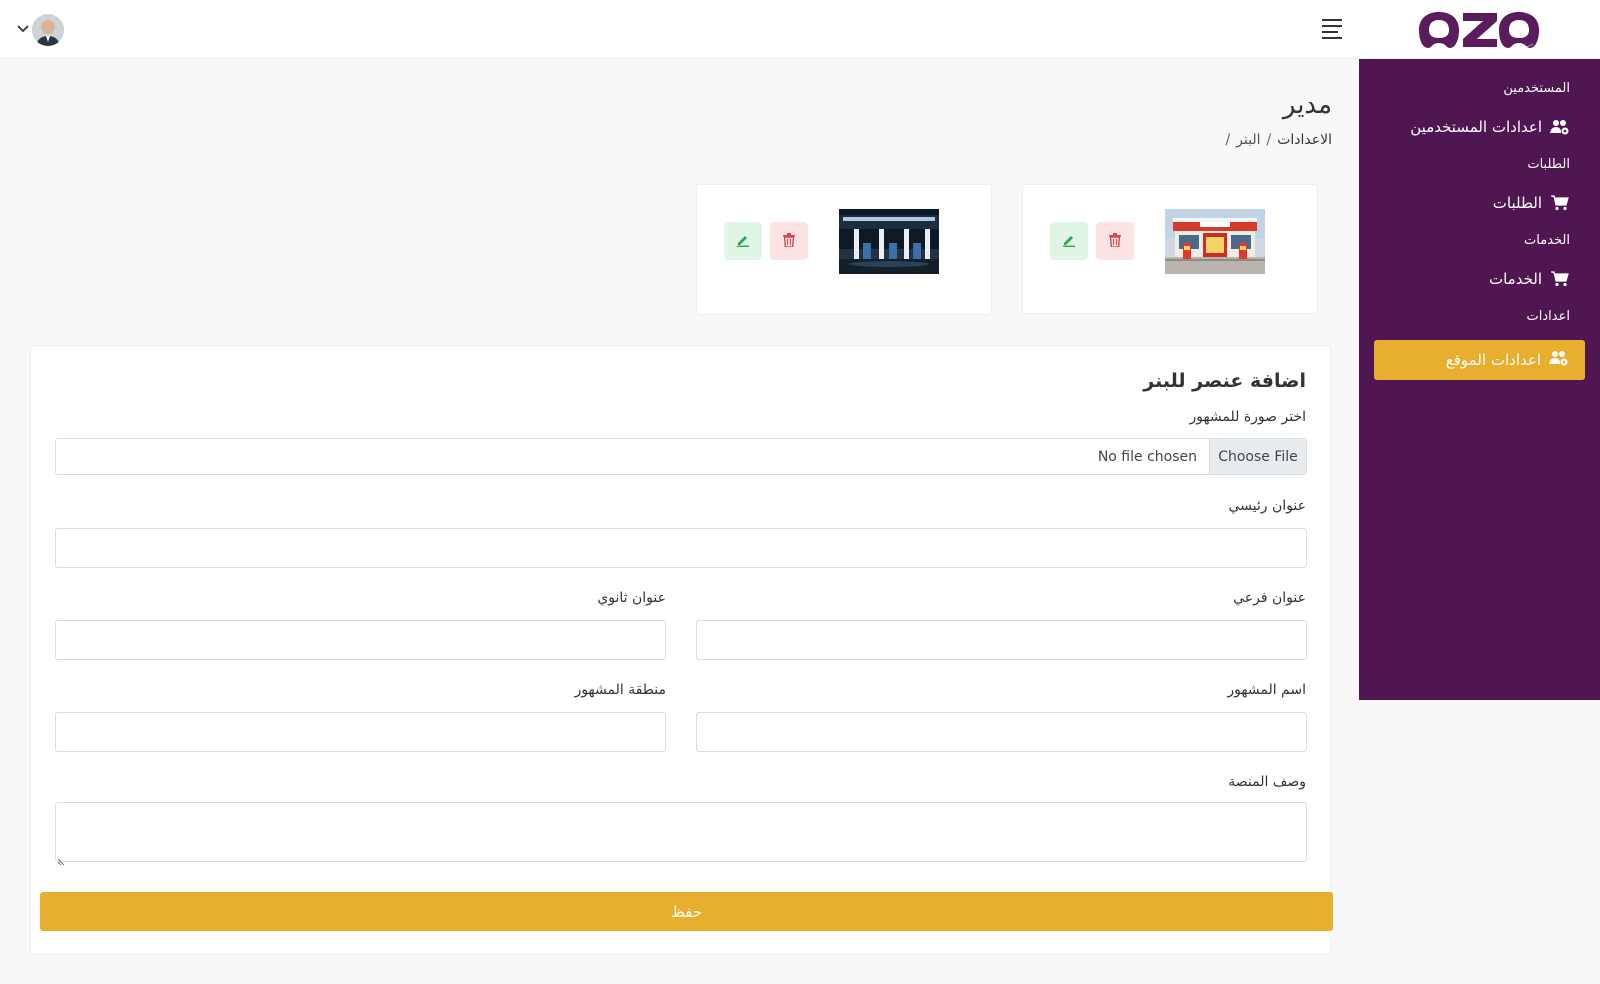  I want to click on sidebar-item-orders: الطلبات, so click(1531, 203).